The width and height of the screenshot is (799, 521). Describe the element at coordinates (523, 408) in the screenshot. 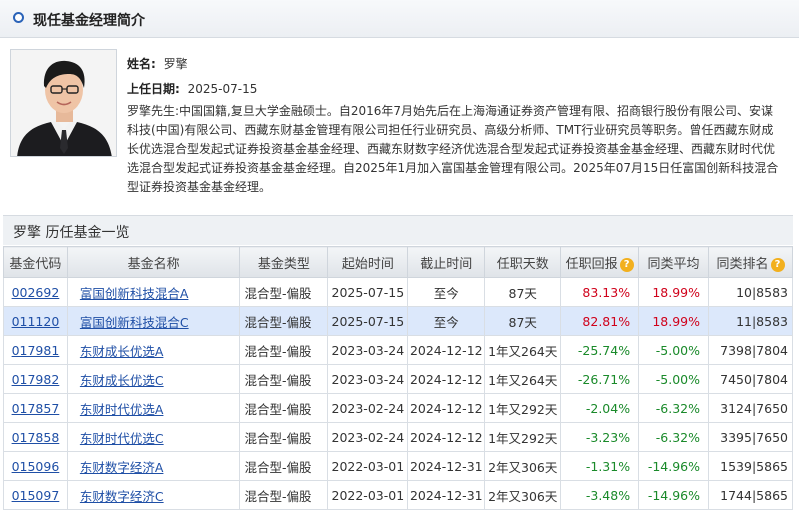

I see `tenure-days-cell: 1年又292天` at that location.